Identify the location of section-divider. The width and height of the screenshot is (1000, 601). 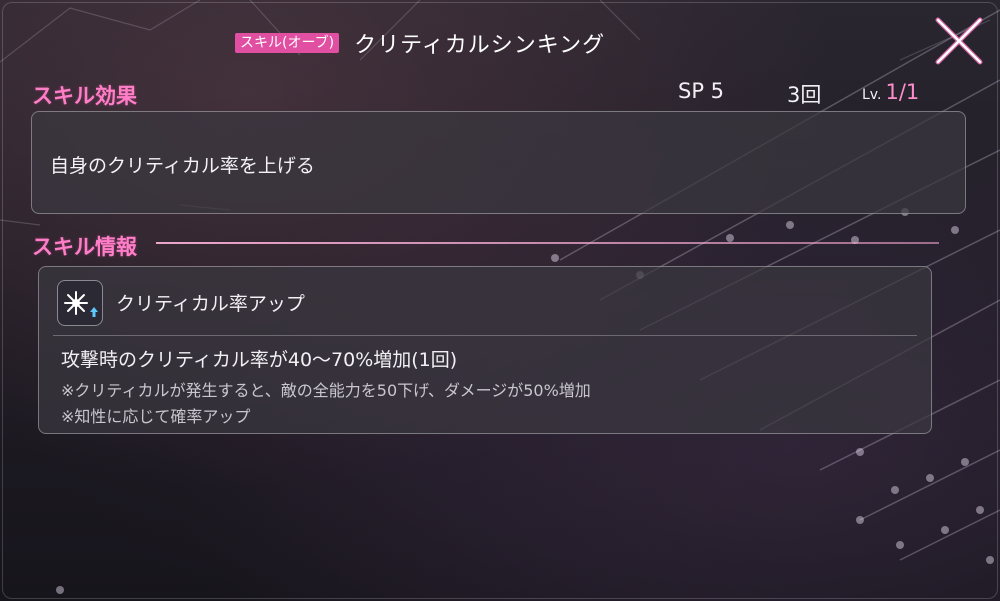
(547, 243).